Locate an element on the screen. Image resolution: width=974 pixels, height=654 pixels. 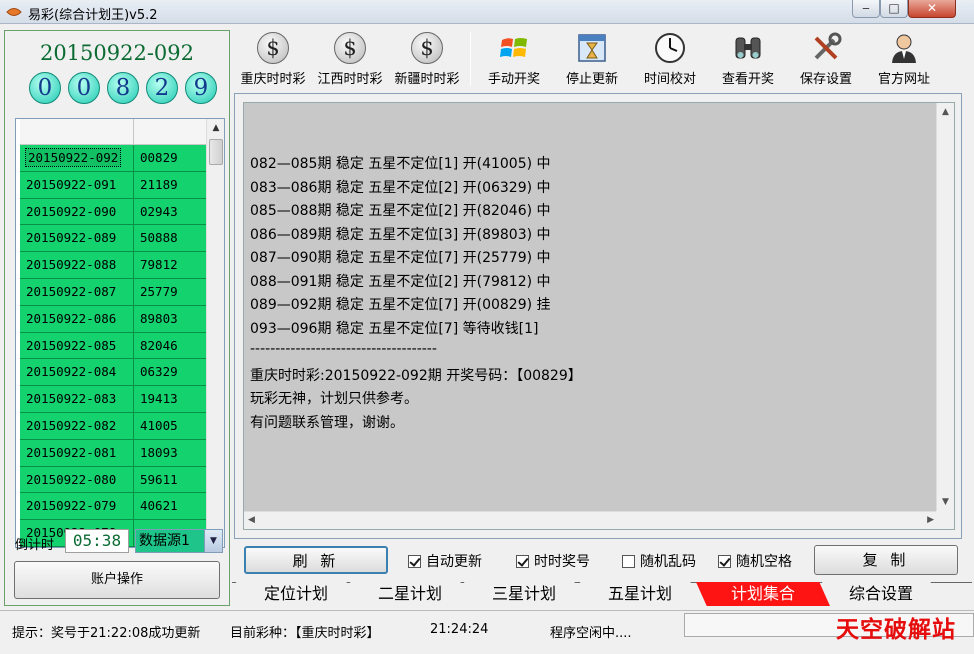
tab-two-star-plan: 二星计划 is located at coordinates (410, 594).